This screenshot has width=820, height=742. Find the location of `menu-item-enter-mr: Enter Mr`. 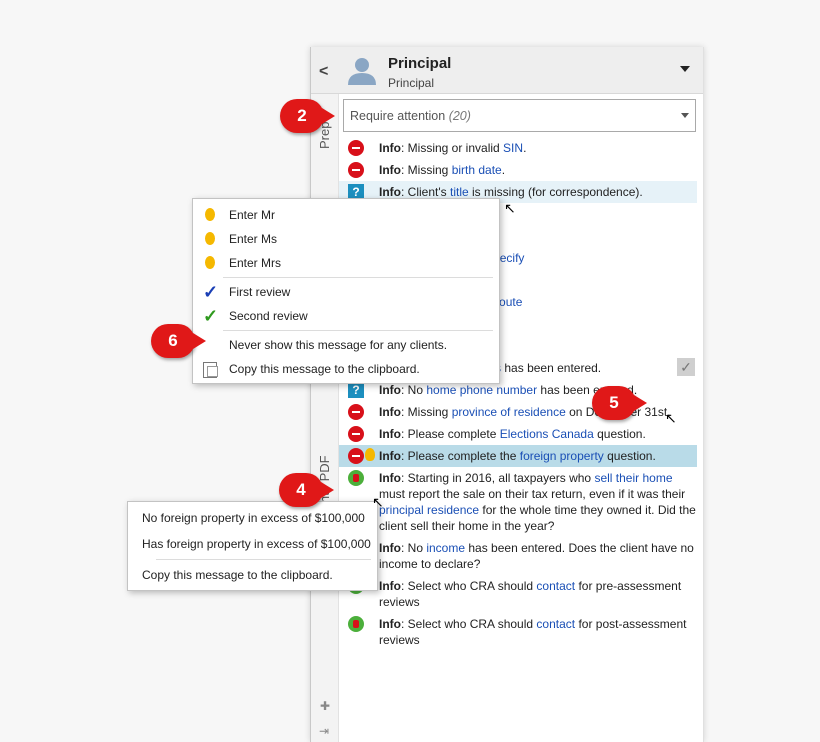

menu-item-enter-mr: Enter Mr is located at coordinates (346, 215).